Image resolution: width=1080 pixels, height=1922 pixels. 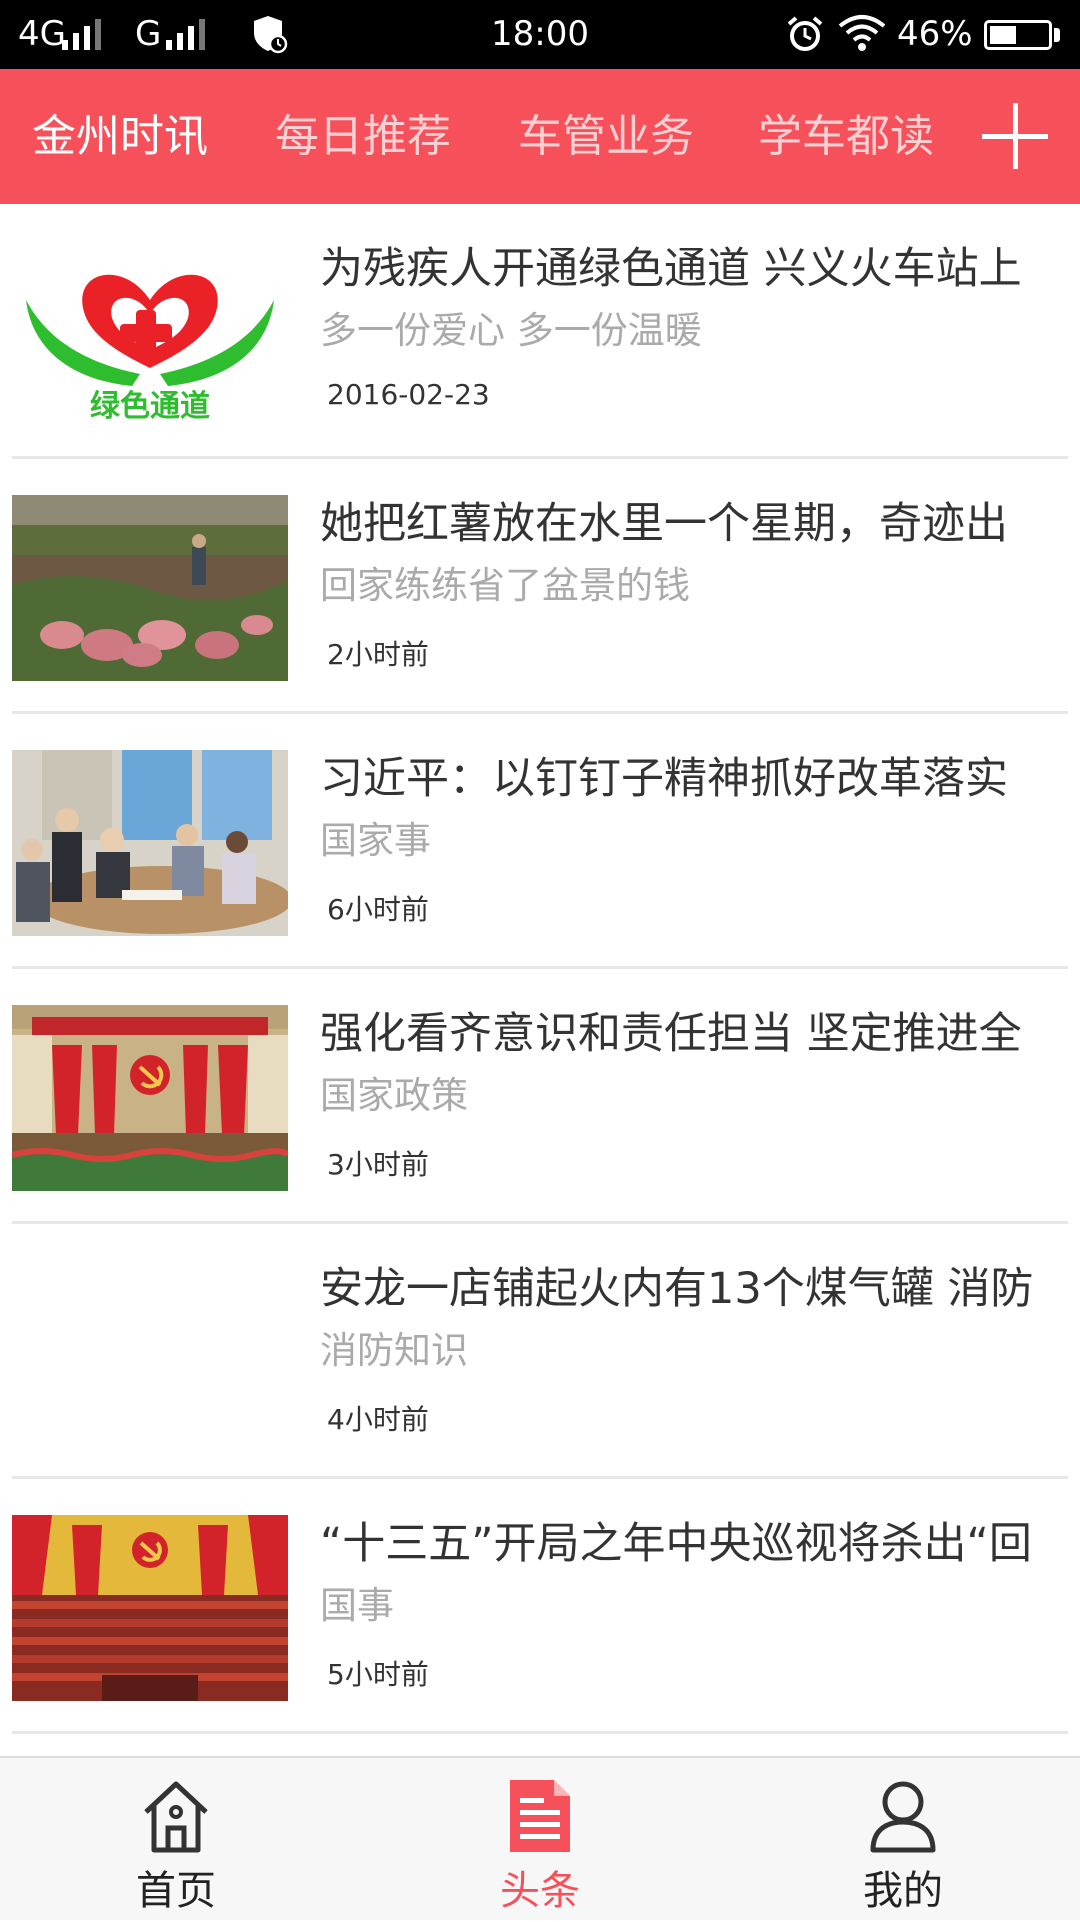 What do you see at coordinates (150, 588) in the screenshot?
I see `sweet-potato-field-photo` at bounding box center [150, 588].